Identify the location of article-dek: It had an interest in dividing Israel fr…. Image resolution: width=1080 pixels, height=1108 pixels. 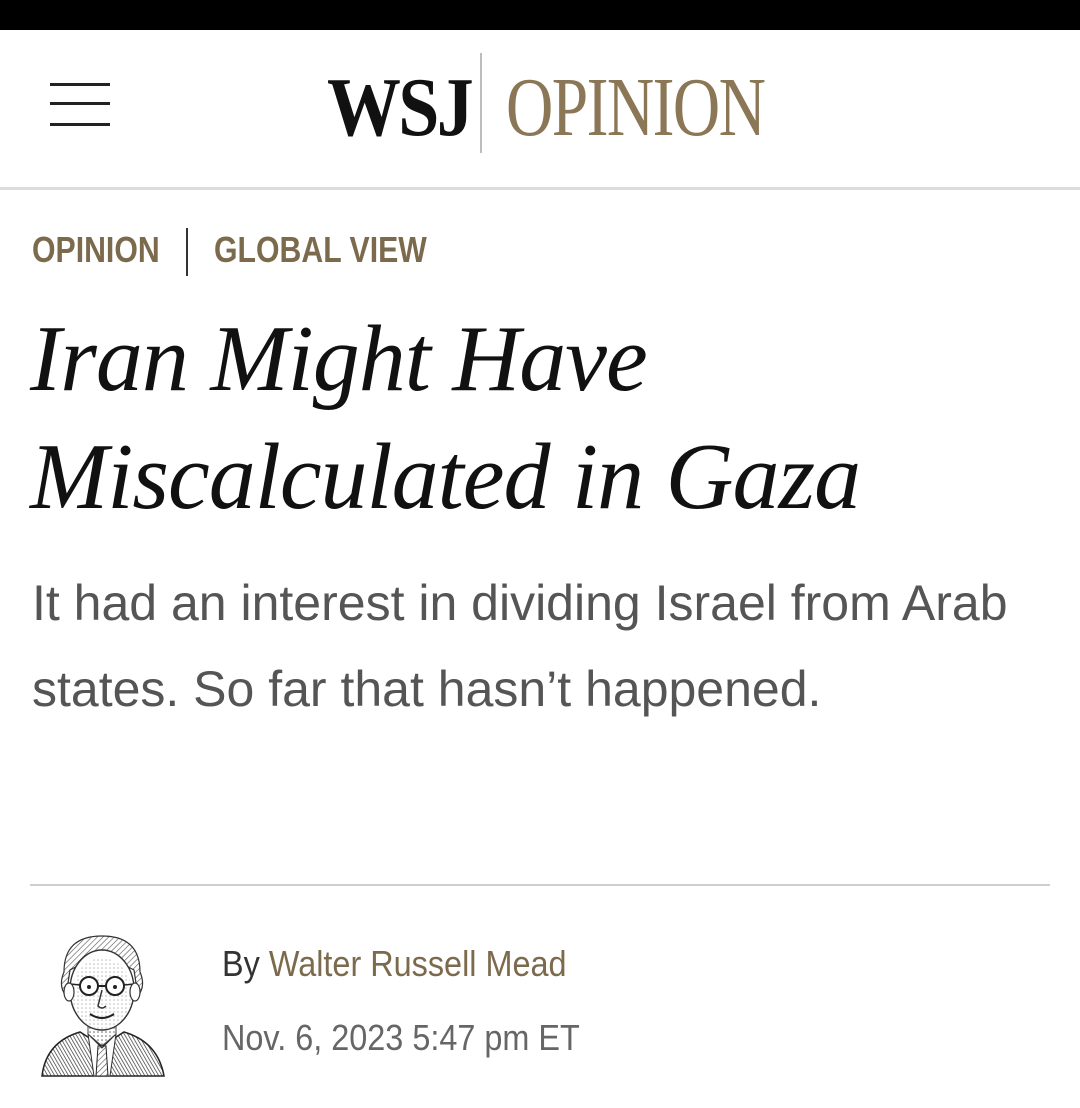
(520, 646).